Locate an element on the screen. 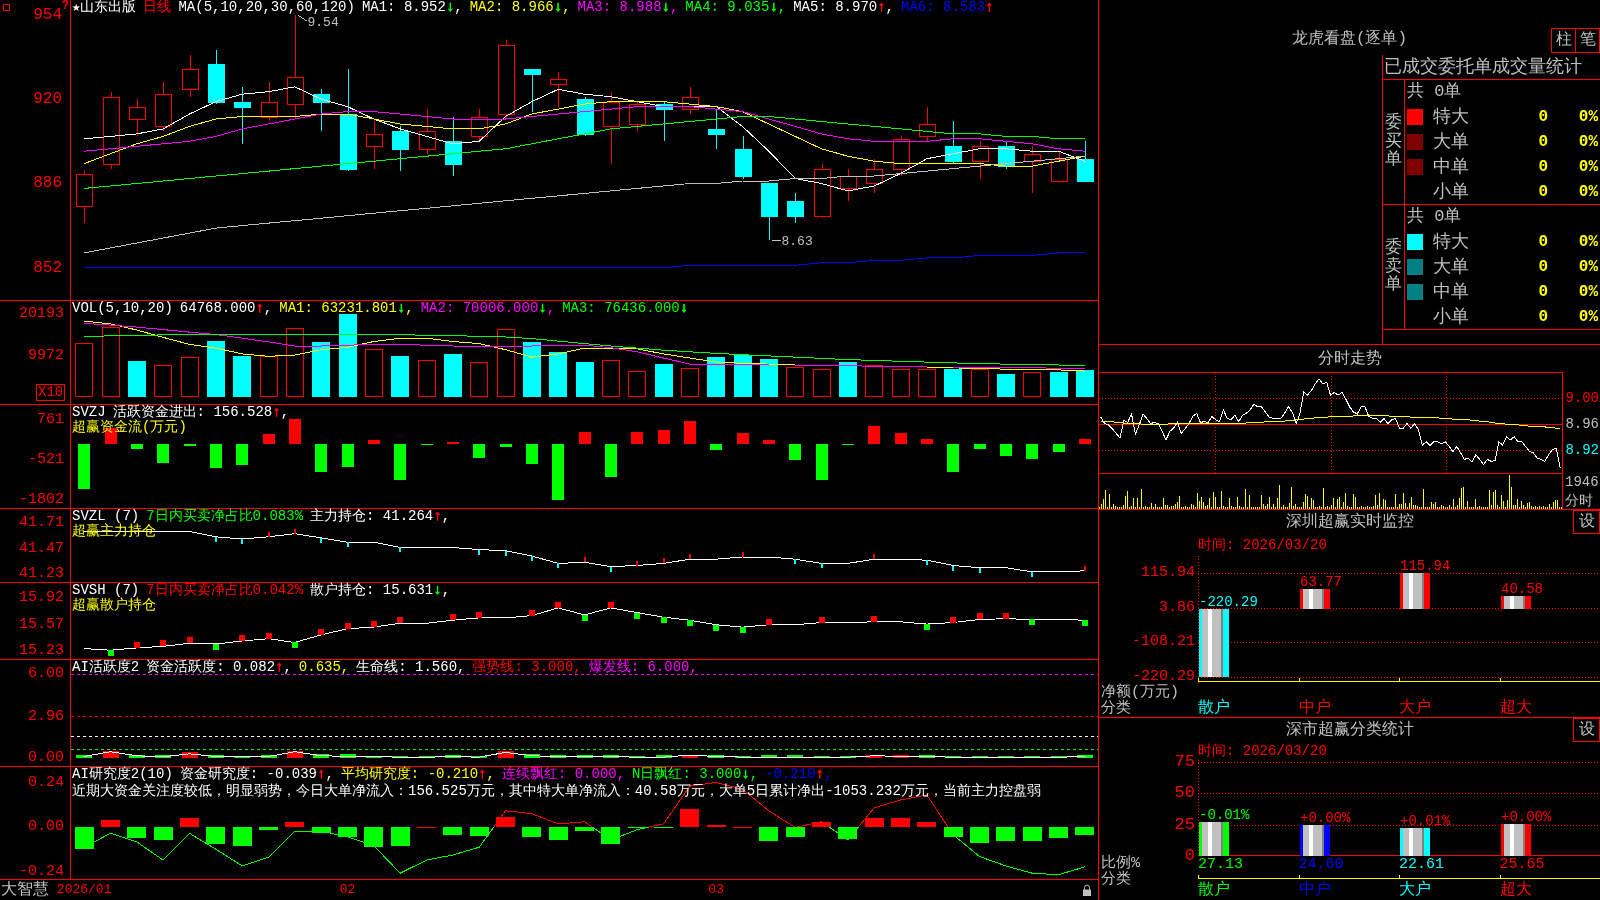 The width and height of the screenshot is (1600, 900). indicator-label: MA2: 70006.000↓, is located at coordinates (488, 308).